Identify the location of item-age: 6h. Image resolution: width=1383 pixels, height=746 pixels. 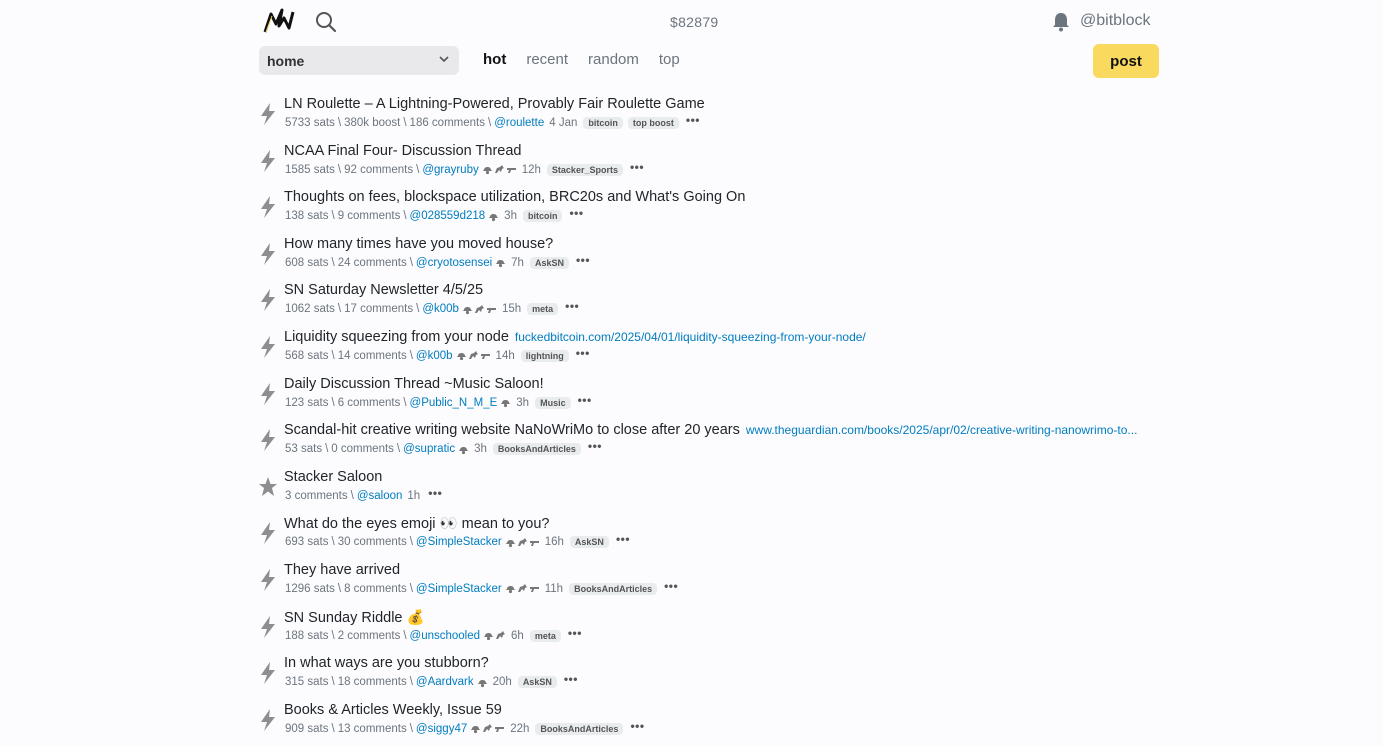
(517, 636).